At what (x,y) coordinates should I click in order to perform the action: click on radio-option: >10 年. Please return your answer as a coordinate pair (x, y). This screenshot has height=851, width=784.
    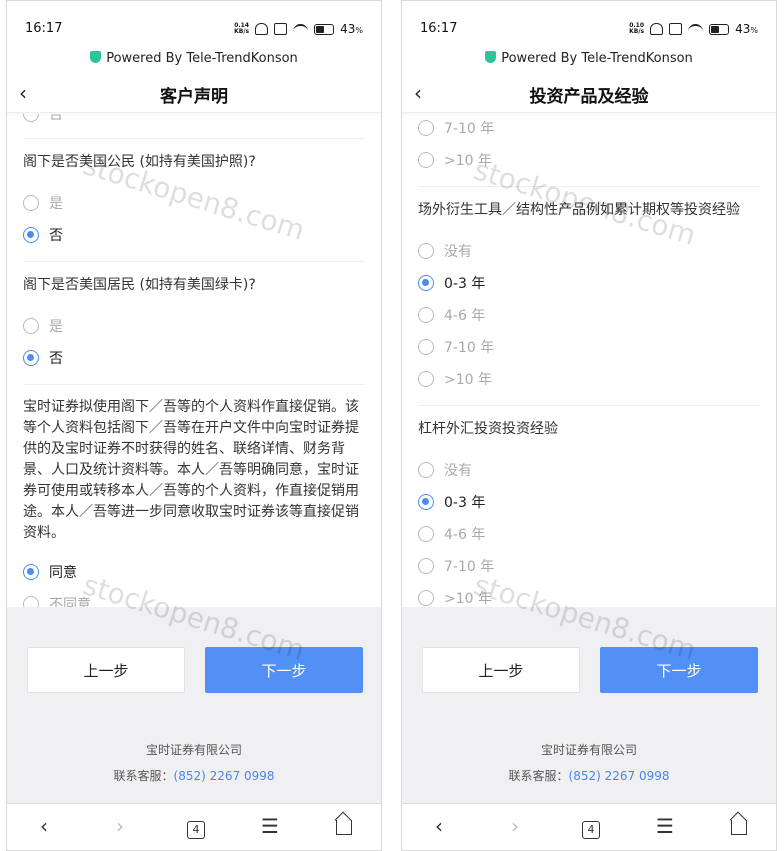
    Looking at the image, I should click on (589, 160).